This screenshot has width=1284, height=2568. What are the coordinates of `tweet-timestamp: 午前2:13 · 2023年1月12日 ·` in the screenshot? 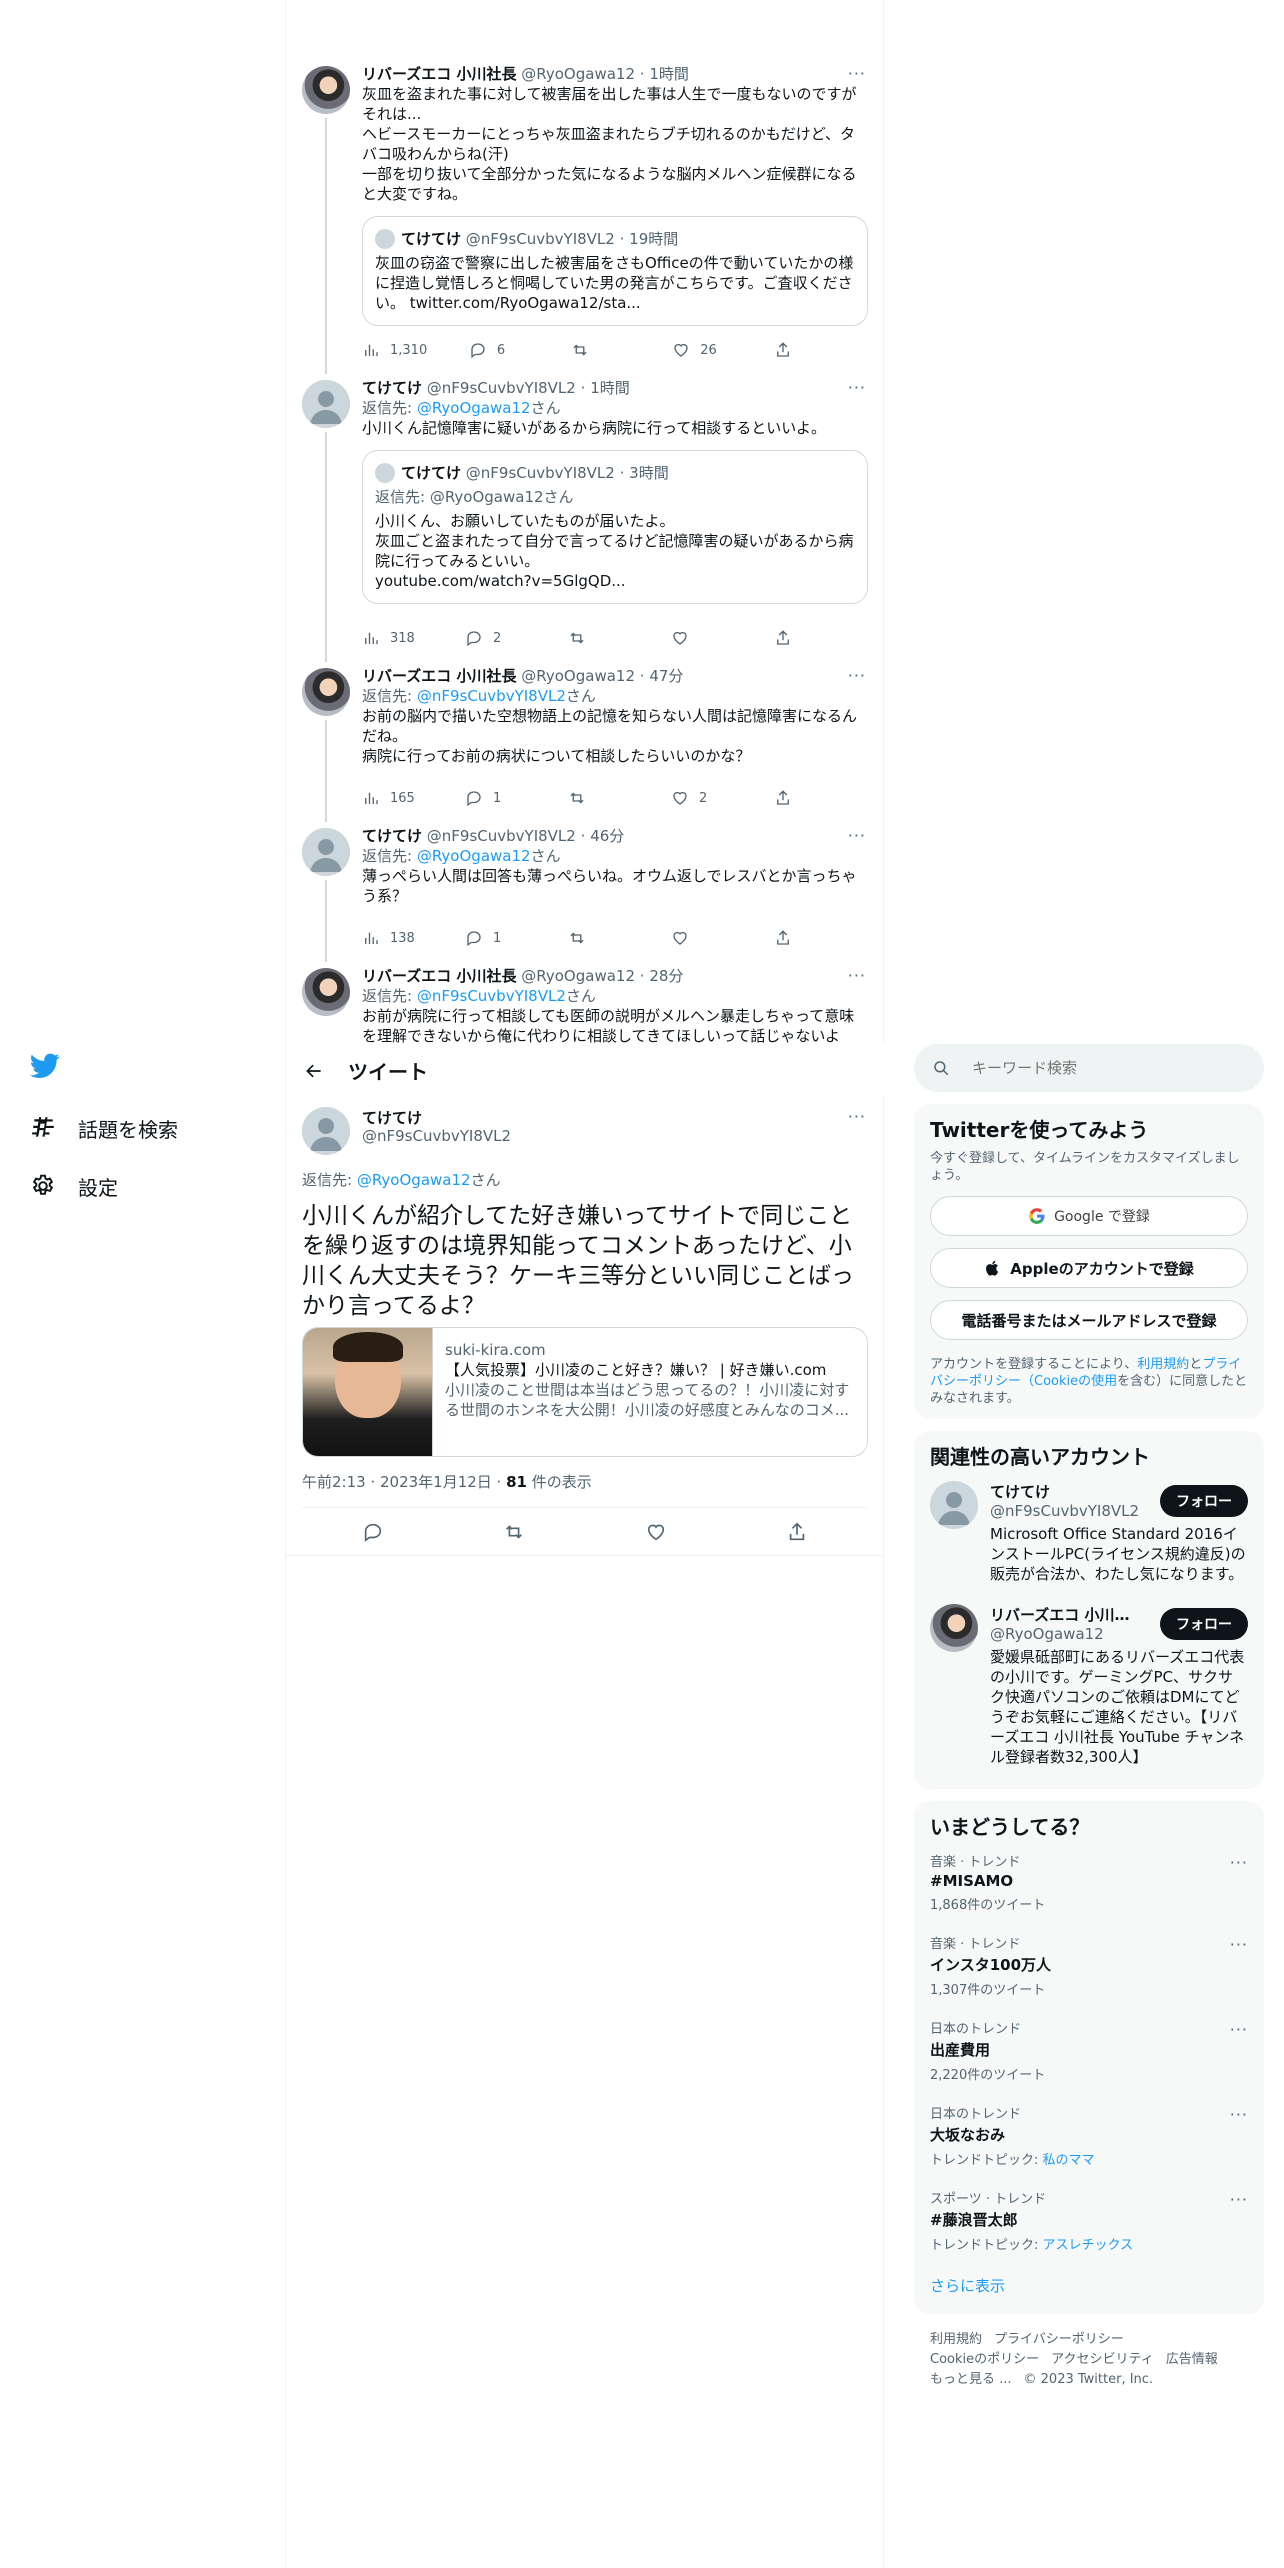 It's located at (404, 1482).